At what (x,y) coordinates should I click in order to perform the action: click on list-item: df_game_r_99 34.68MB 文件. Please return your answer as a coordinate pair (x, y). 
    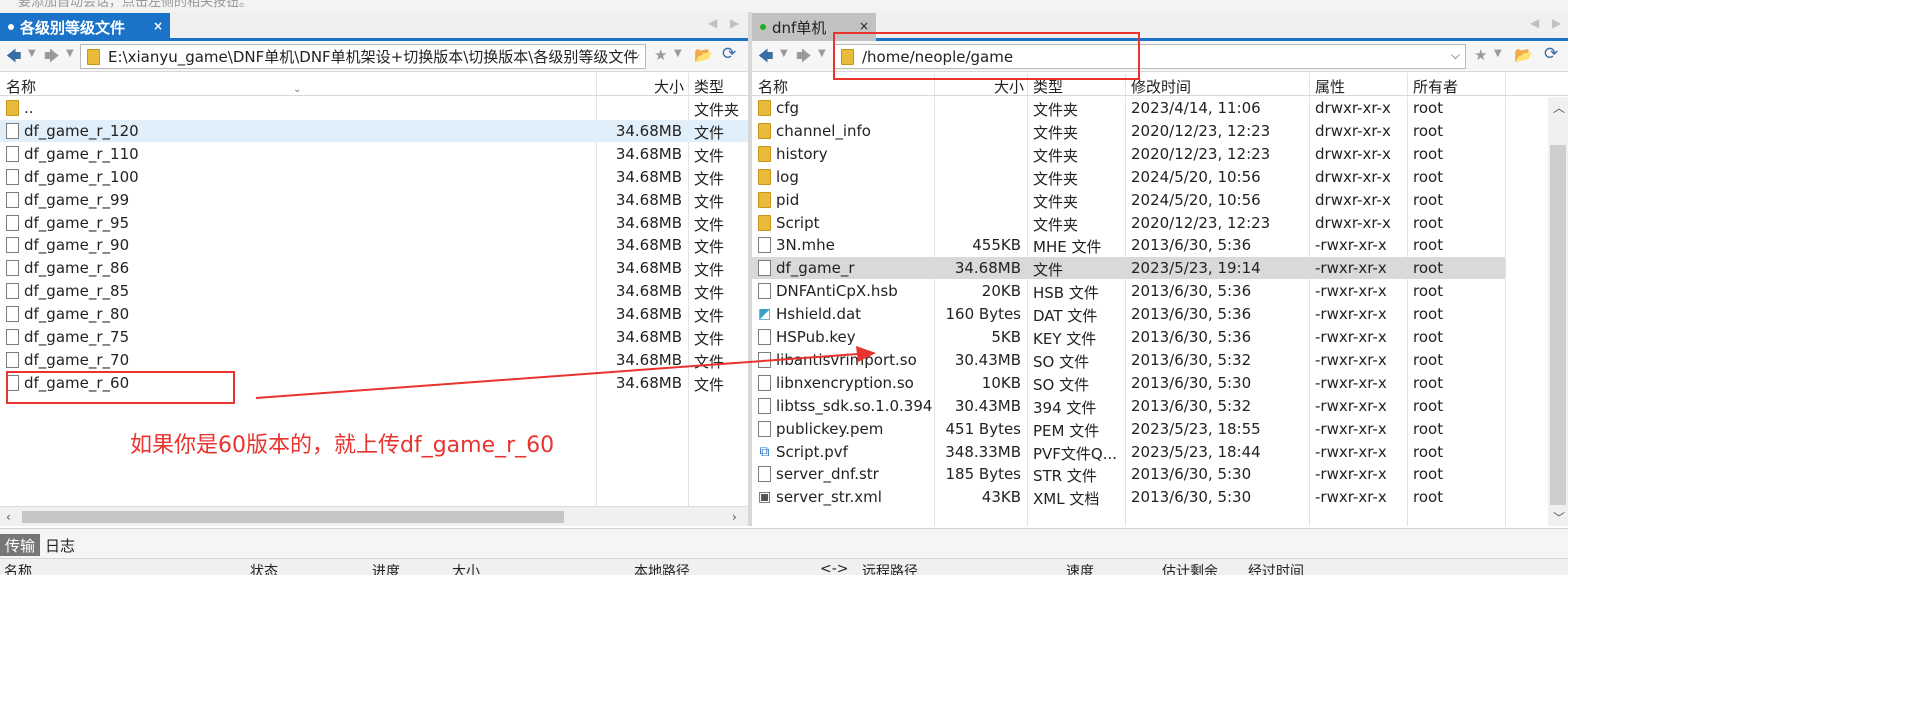
    Looking at the image, I should click on (374, 200).